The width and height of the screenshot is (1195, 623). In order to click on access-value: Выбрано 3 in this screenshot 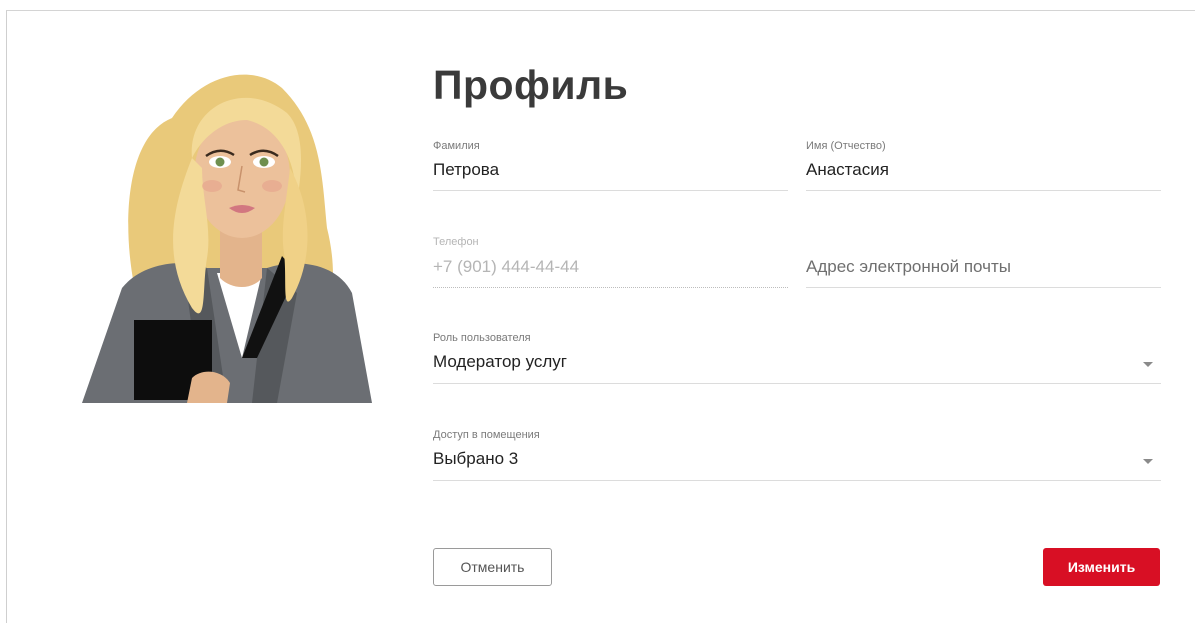, I will do `click(476, 458)`.